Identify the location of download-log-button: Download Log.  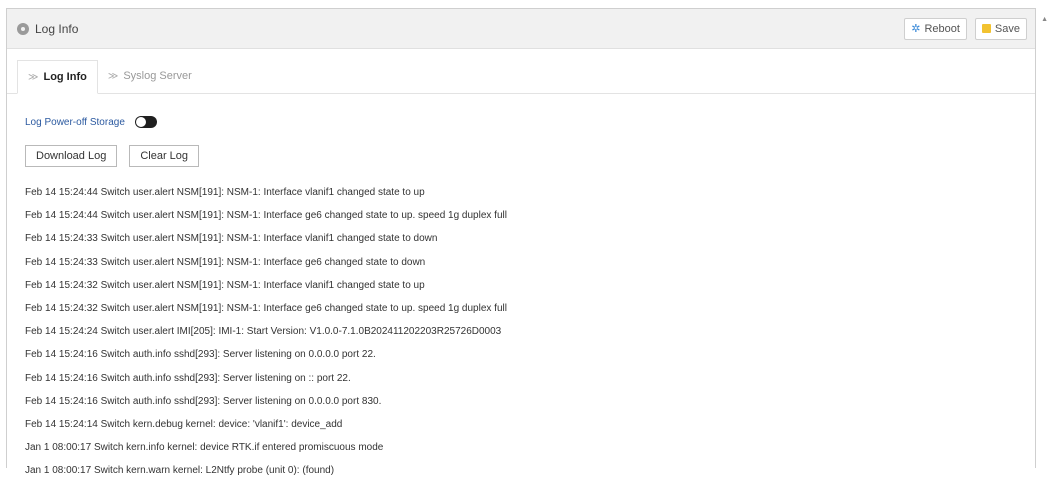
(71, 156).